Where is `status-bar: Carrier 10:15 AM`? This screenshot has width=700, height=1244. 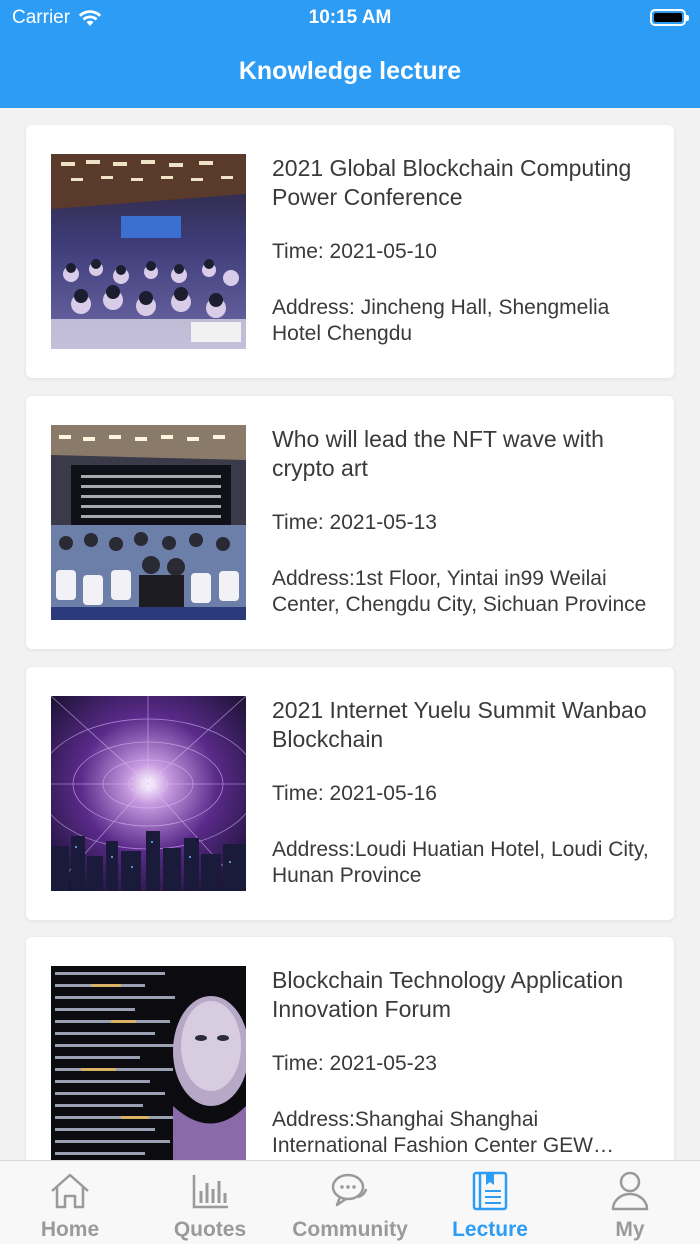 status-bar: Carrier 10:15 AM is located at coordinates (350, 18).